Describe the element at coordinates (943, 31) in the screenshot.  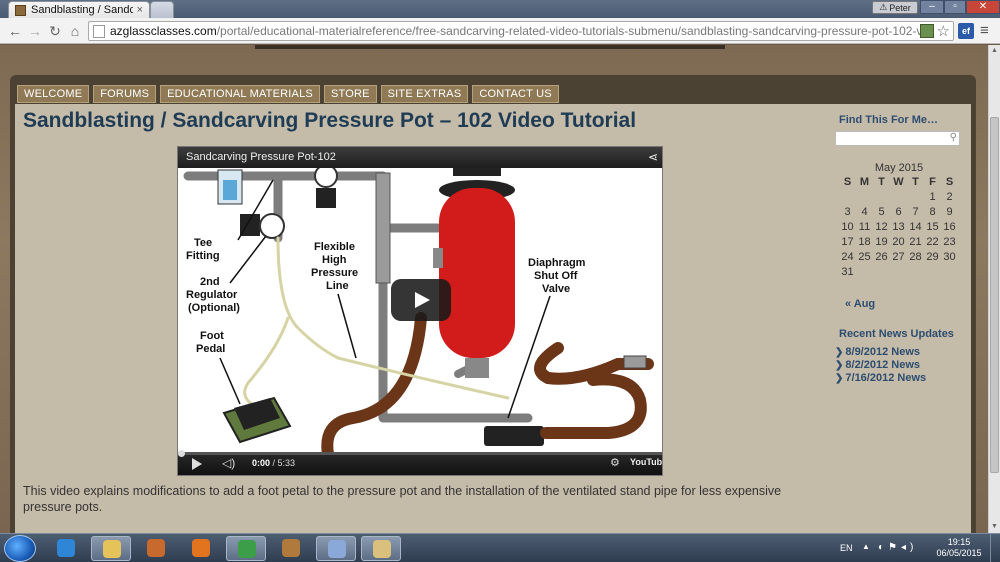
I see `star-icon: ☆` at that location.